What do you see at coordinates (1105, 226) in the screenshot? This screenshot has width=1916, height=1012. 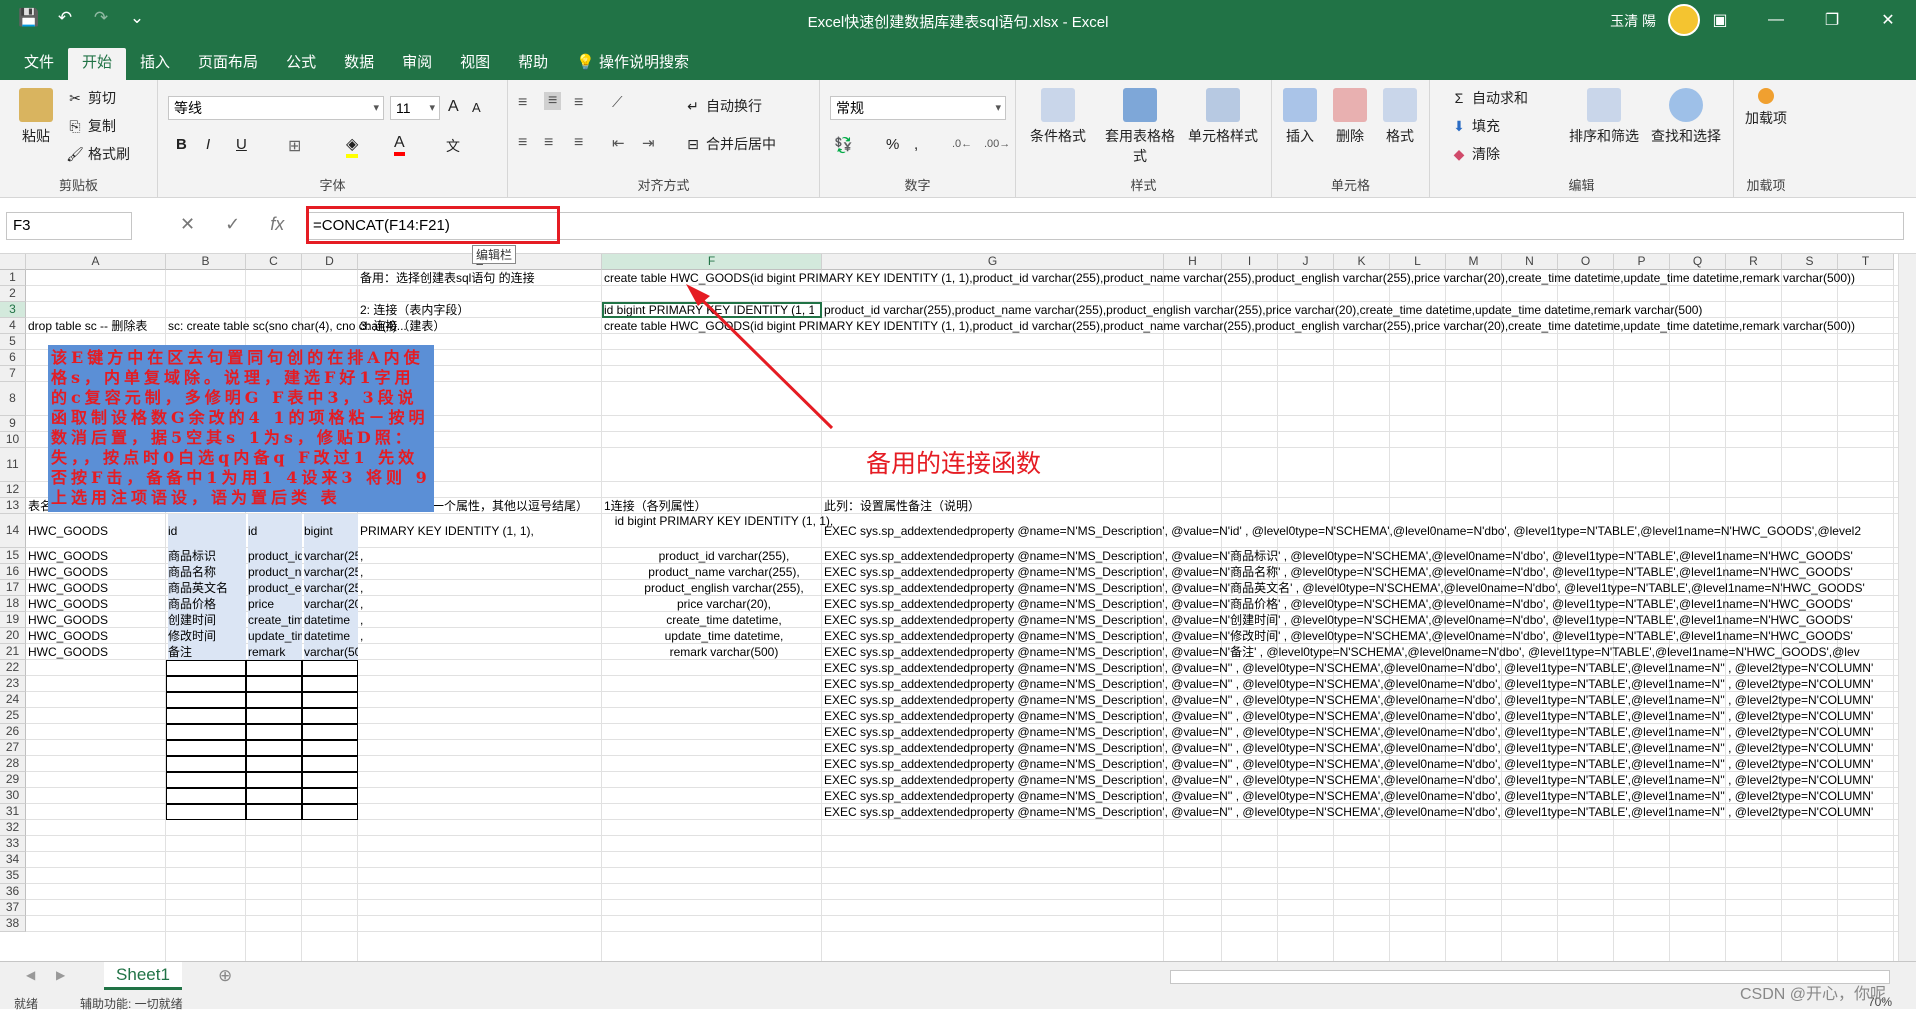 I see `formula-input: =CONCAT(F14:F21)` at bounding box center [1105, 226].